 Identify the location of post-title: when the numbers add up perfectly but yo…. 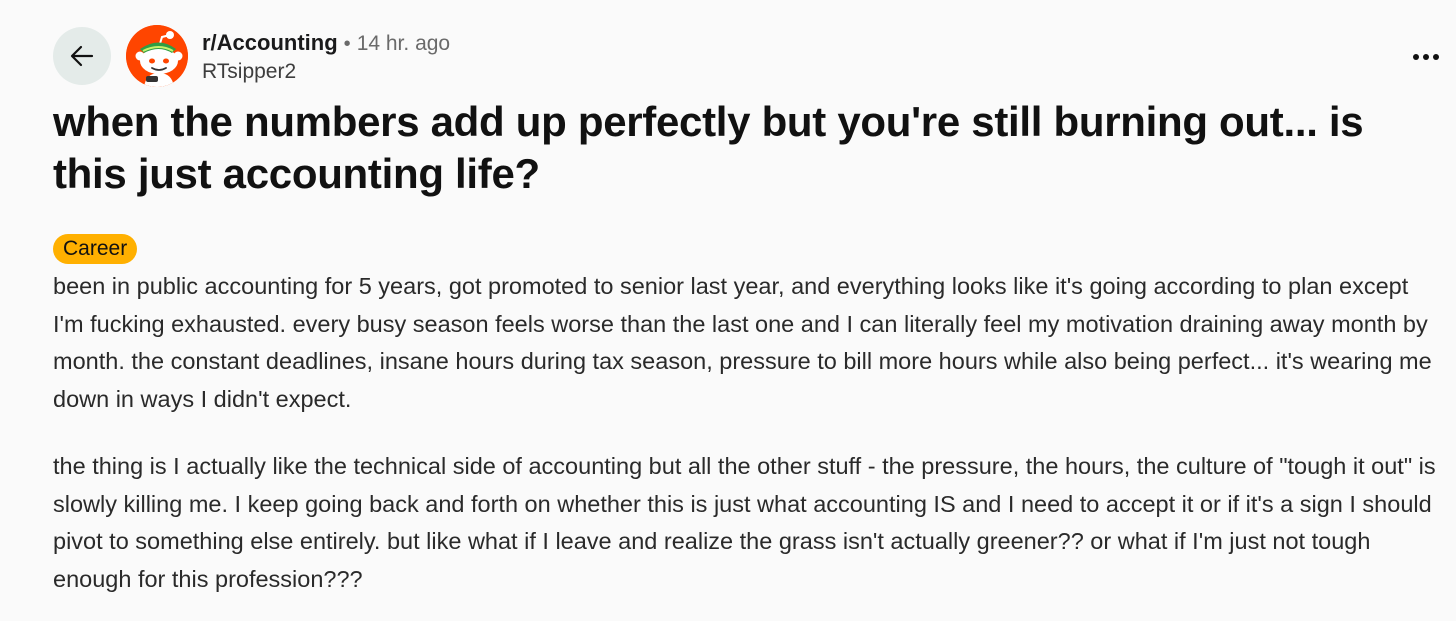
(708, 147).